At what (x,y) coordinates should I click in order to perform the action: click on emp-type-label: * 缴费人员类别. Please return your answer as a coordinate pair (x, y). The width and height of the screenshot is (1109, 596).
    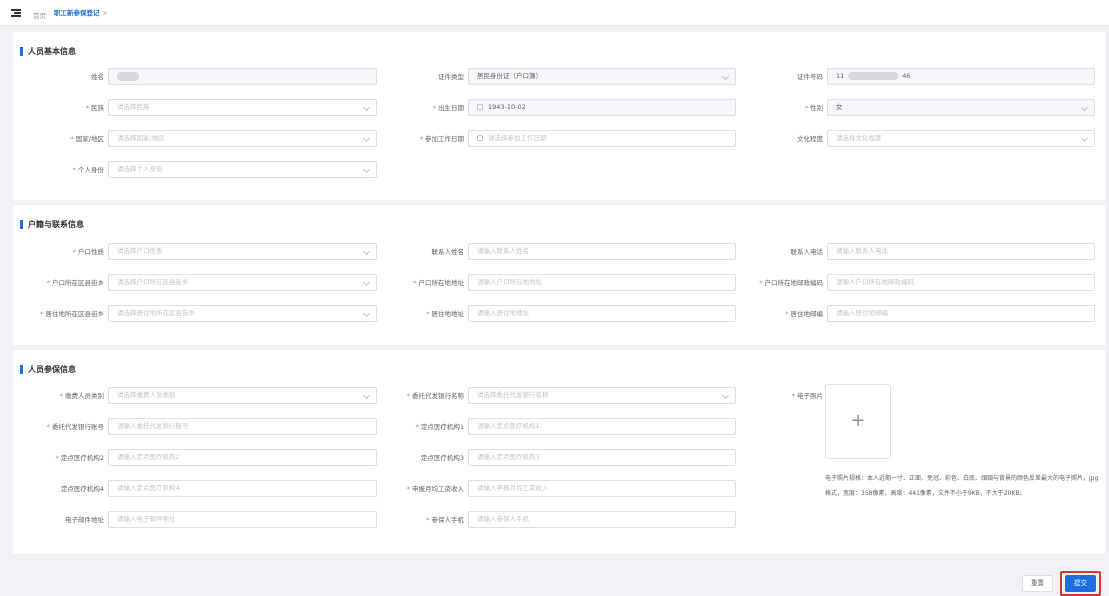
    Looking at the image, I should click on (81, 396).